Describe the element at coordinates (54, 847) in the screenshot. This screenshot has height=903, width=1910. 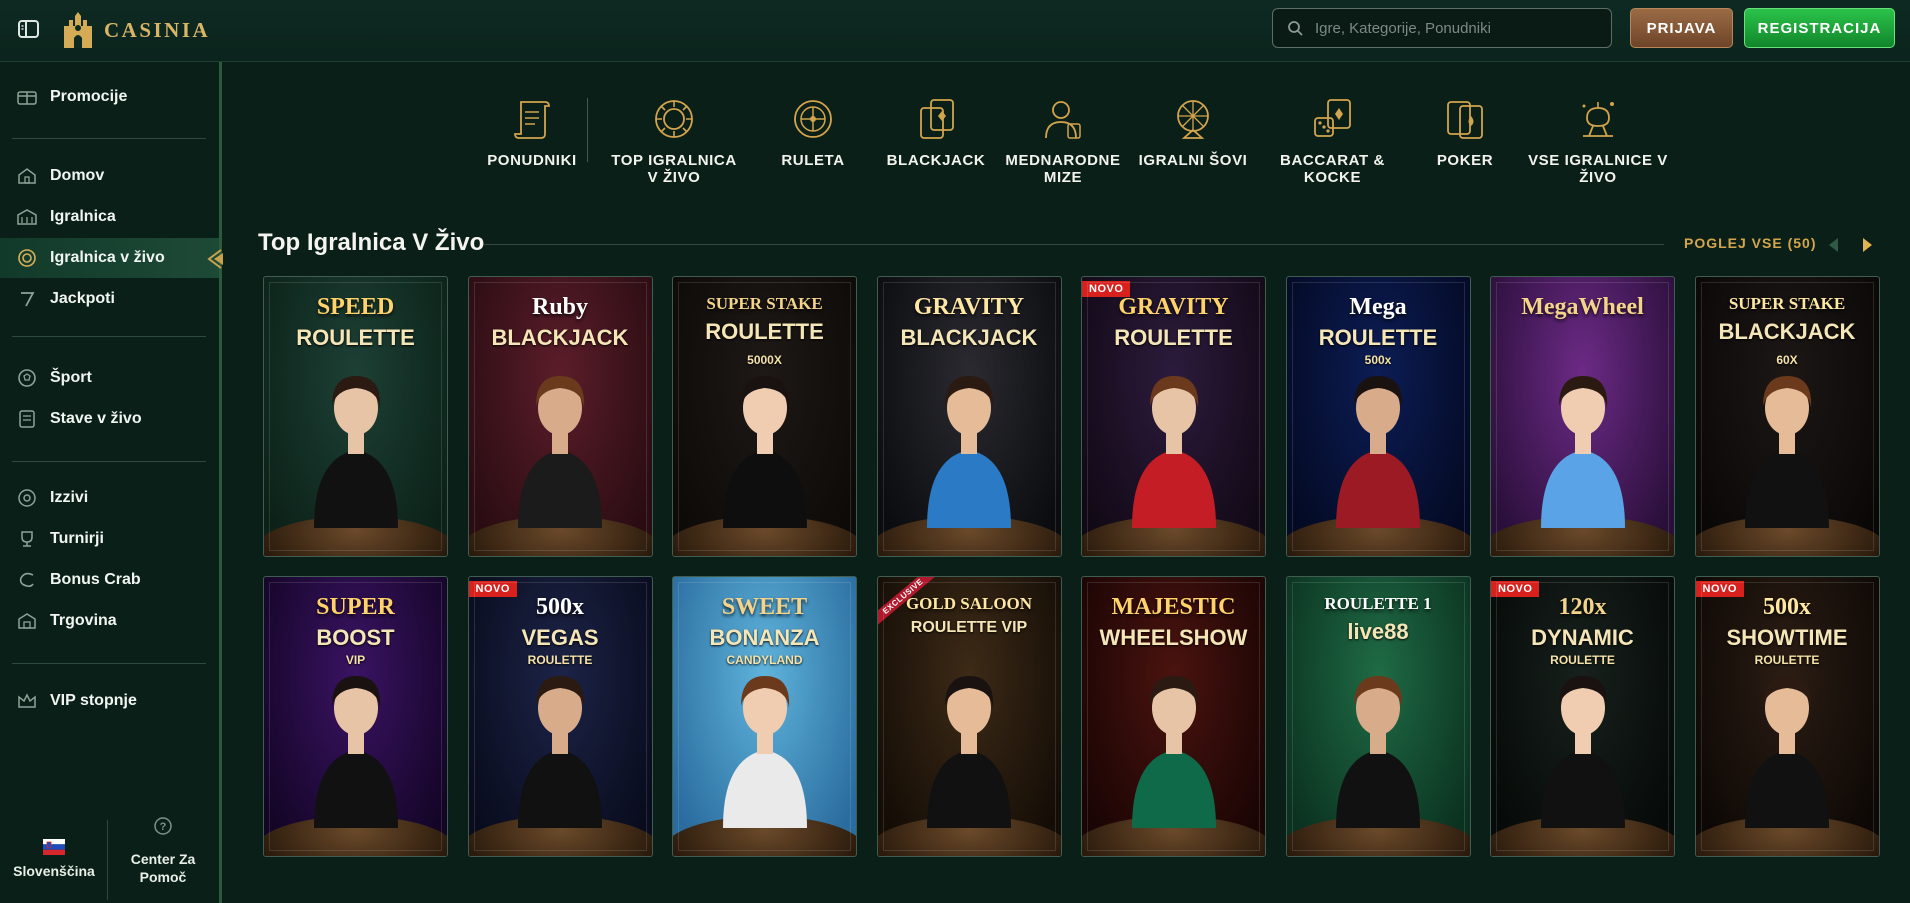
I see `slovenia-flag-icon` at that location.